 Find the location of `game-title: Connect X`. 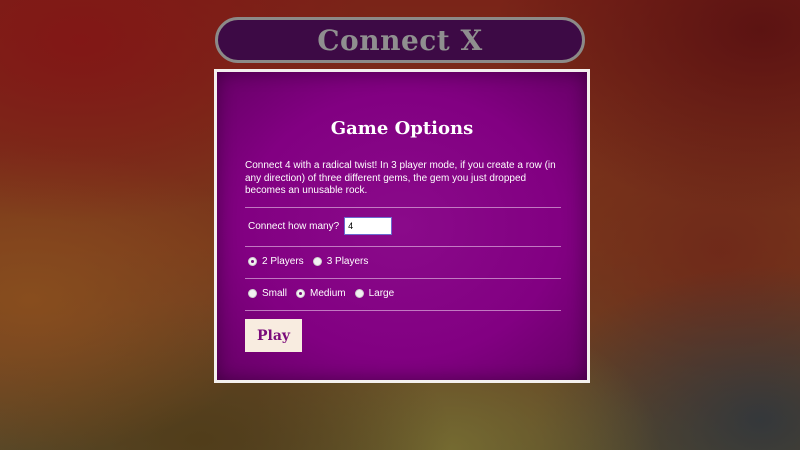

game-title: Connect X is located at coordinates (400, 40).